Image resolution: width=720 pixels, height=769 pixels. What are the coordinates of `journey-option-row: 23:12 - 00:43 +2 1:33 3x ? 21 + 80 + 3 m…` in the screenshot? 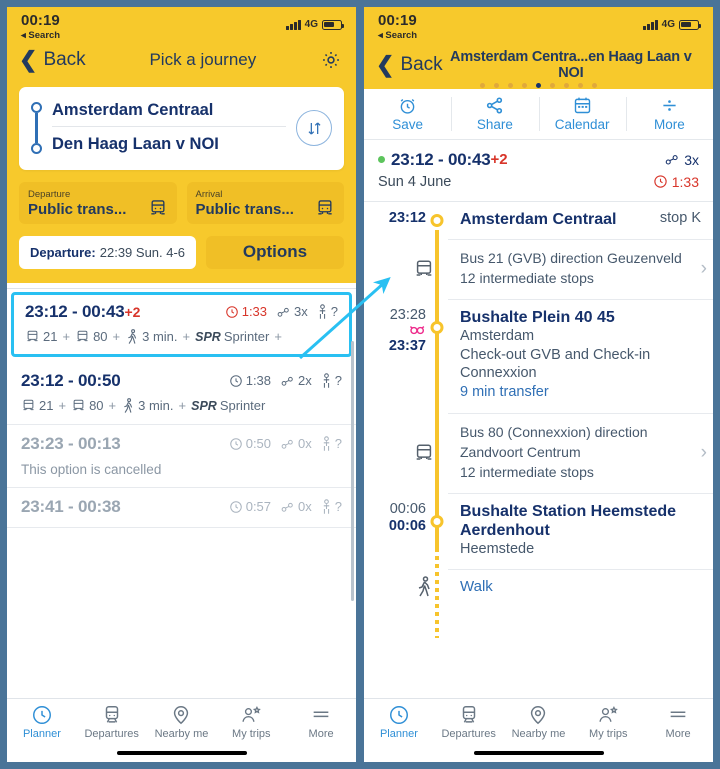 It's located at (181, 324).